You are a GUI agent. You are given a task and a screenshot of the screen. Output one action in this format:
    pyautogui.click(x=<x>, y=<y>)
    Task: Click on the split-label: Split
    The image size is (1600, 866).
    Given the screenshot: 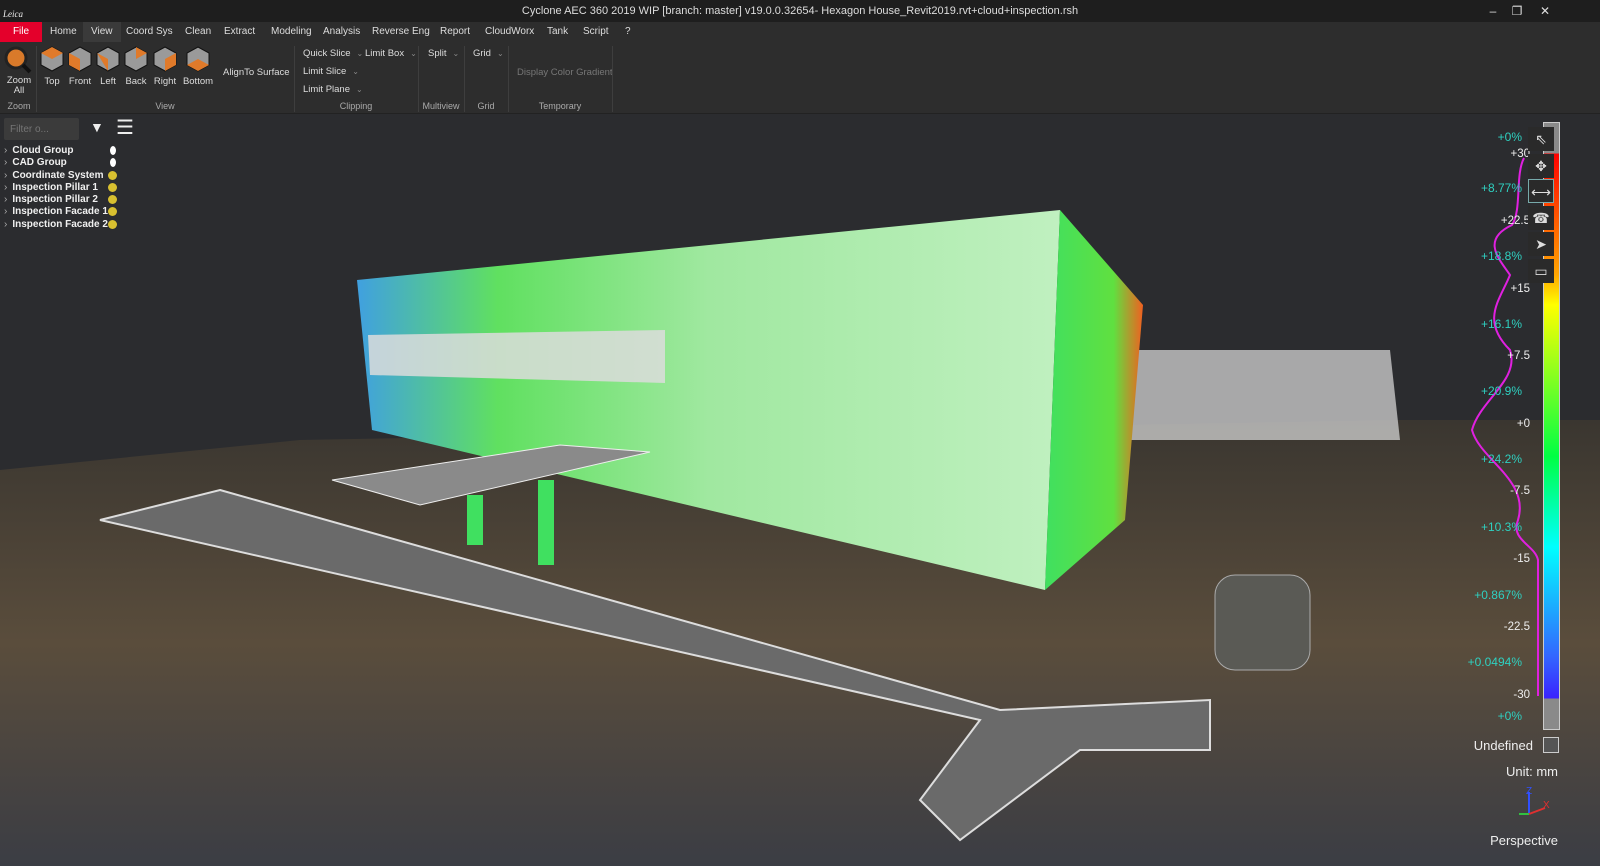 What is the action you would take?
    pyautogui.click(x=437, y=53)
    